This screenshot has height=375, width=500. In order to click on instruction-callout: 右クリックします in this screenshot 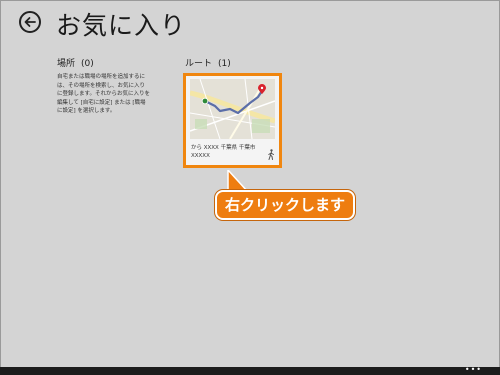, I will do `click(285, 205)`.